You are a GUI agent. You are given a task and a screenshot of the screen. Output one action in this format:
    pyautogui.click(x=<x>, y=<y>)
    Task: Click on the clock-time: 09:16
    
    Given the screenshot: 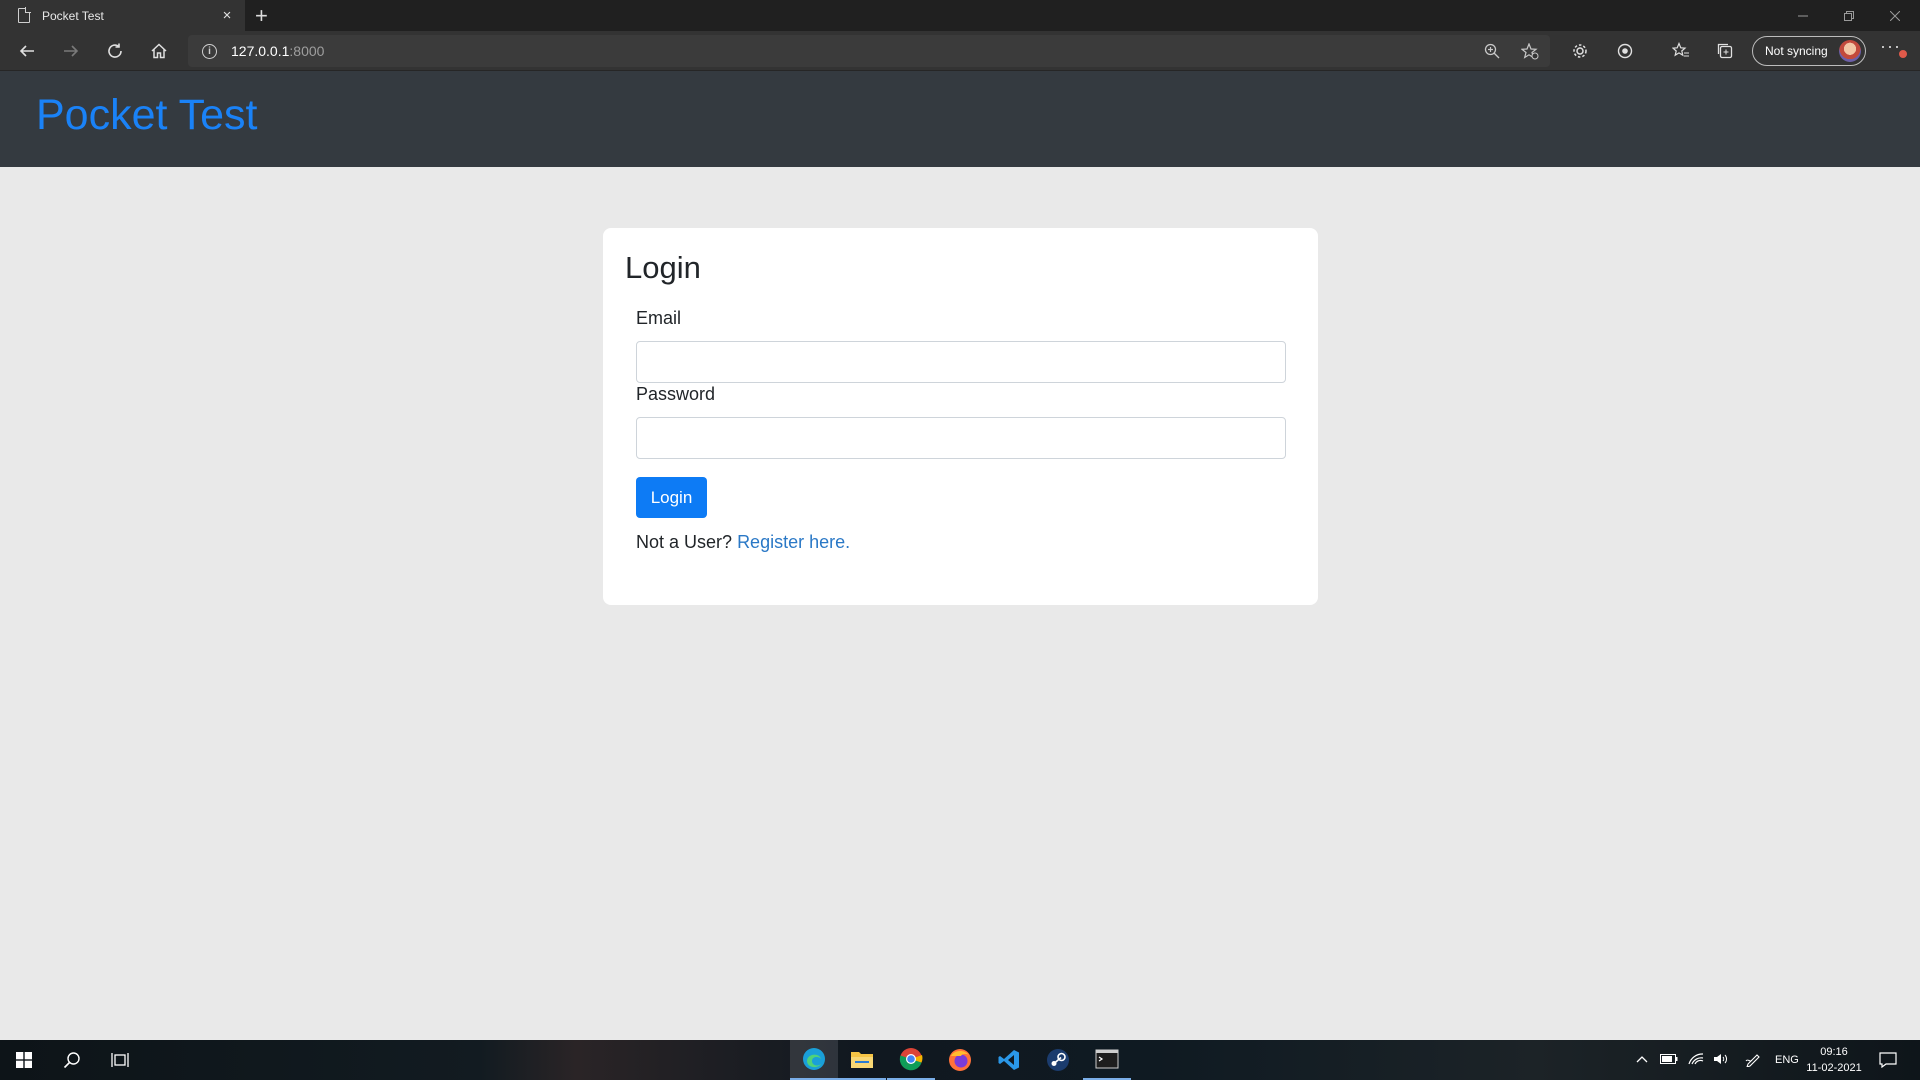 What is the action you would take?
    pyautogui.click(x=1834, y=1052)
    